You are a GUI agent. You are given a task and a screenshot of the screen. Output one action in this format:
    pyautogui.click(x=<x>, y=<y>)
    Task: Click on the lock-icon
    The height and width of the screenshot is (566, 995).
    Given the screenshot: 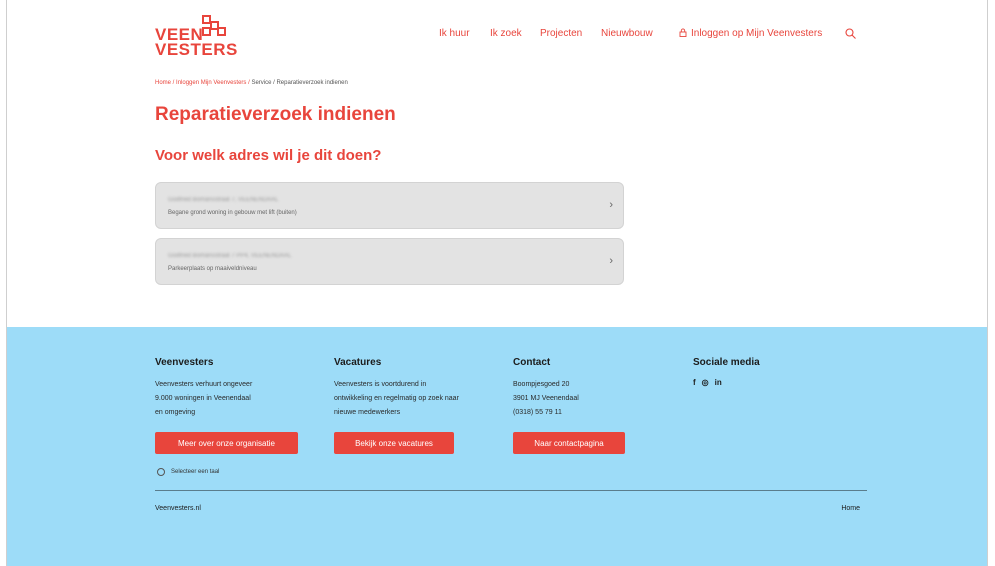 What is the action you would take?
    pyautogui.click(x=683, y=32)
    